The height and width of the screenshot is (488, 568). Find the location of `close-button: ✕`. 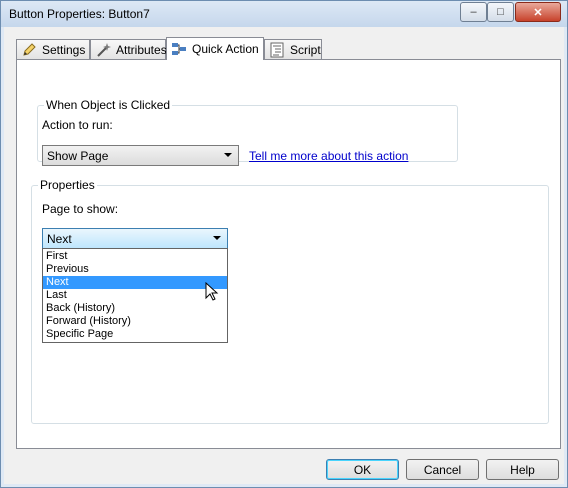

close-button: ✕ is located at coordinates (538, 12).